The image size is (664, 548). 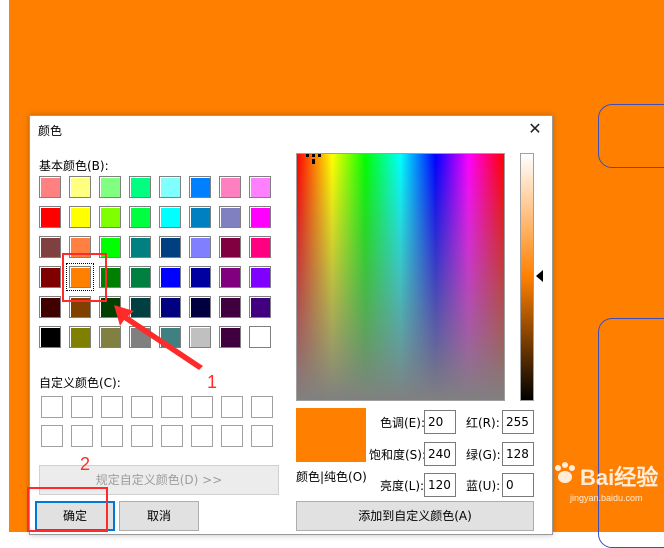 I want to click on crosshair-icon, so click(x=313, y=159).